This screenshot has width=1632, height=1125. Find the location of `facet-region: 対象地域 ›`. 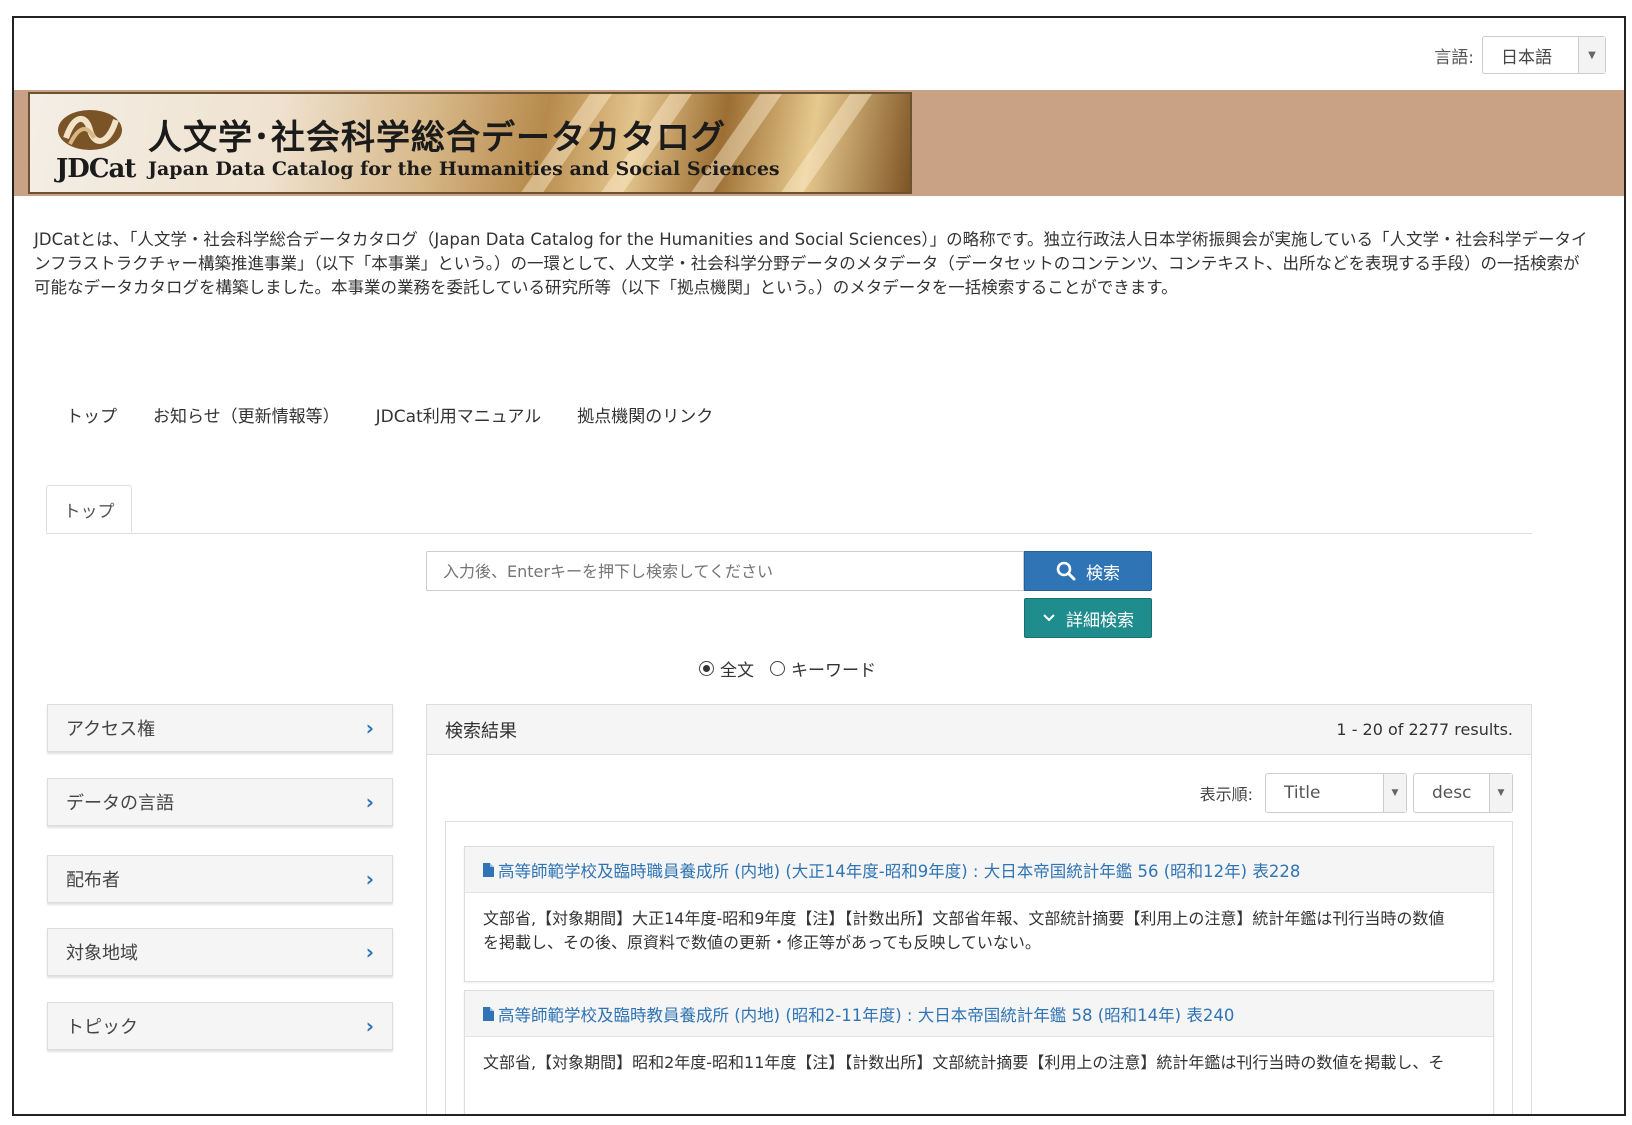

facet-region: 対象地域 › is located at coordinates (220, 952).